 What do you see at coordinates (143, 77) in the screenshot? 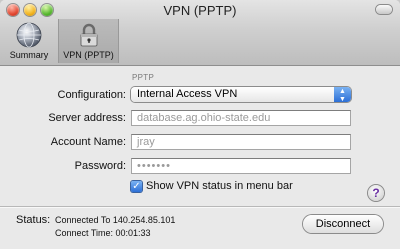
I see `section-header: PPTP` at bounding box center [143, 77].